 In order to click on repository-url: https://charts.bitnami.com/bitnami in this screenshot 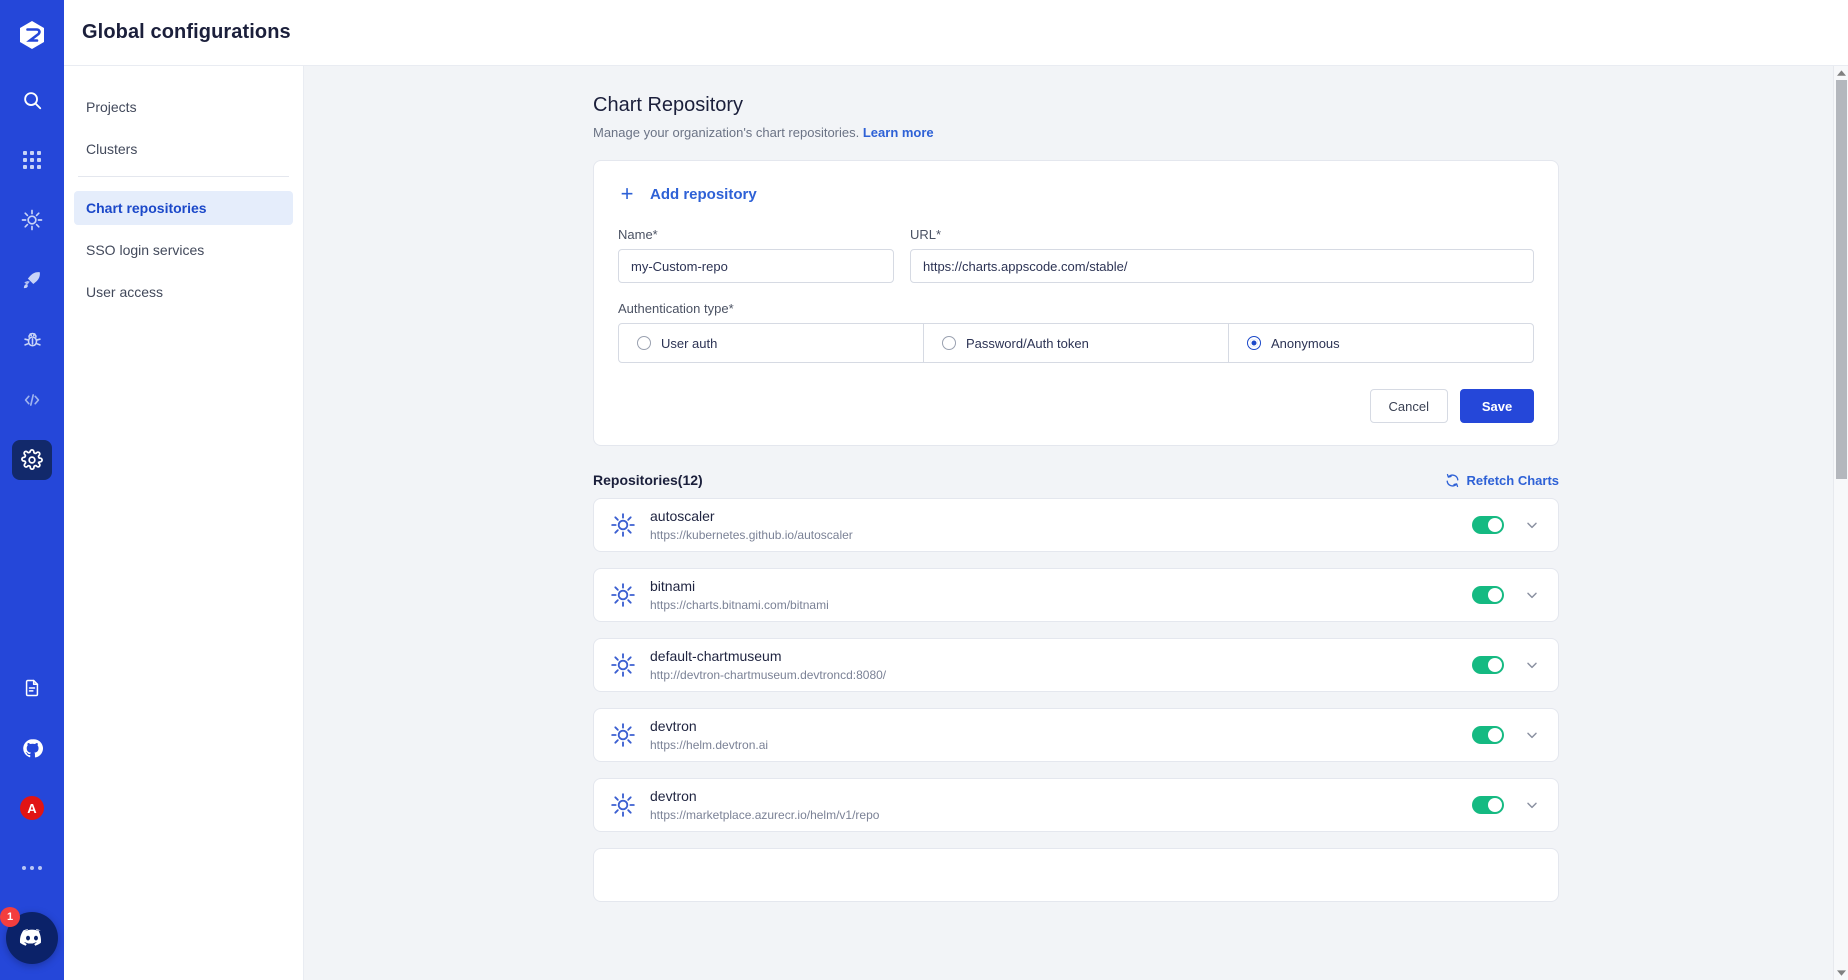, I will do `click(739, 604)`.